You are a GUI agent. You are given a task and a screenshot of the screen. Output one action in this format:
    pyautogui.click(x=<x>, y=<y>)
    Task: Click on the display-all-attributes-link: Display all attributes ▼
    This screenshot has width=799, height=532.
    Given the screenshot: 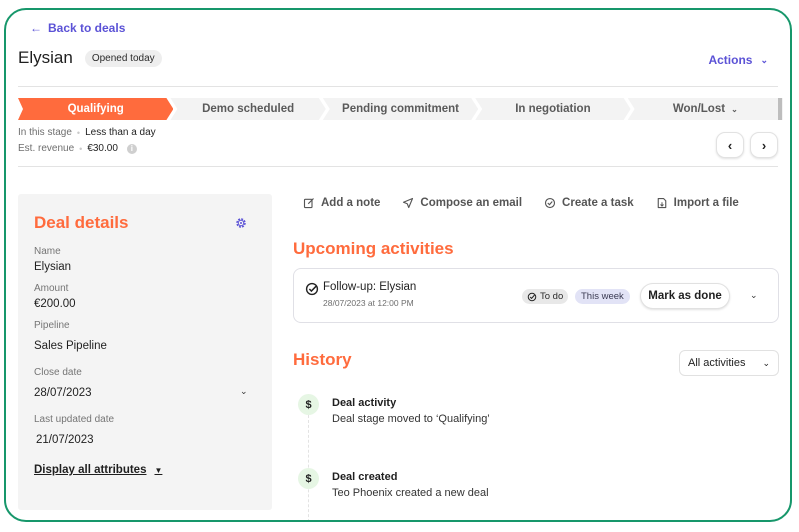 What is the action you would take?
    pyautogui.click(x=98, y=470)
    